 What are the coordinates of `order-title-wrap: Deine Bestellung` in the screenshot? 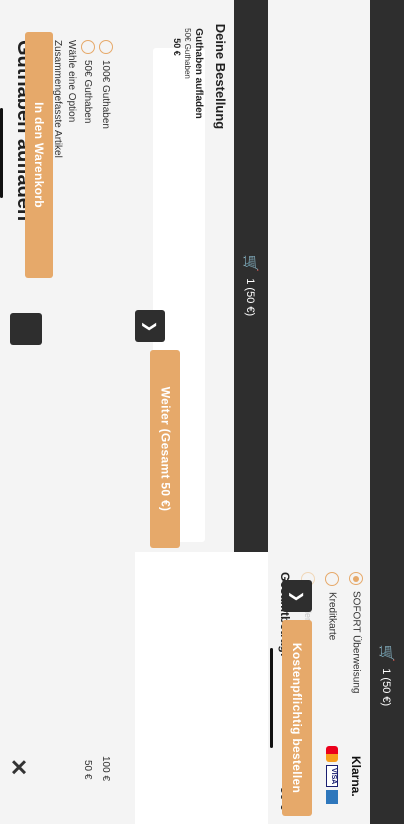 It's located at (221, 76).